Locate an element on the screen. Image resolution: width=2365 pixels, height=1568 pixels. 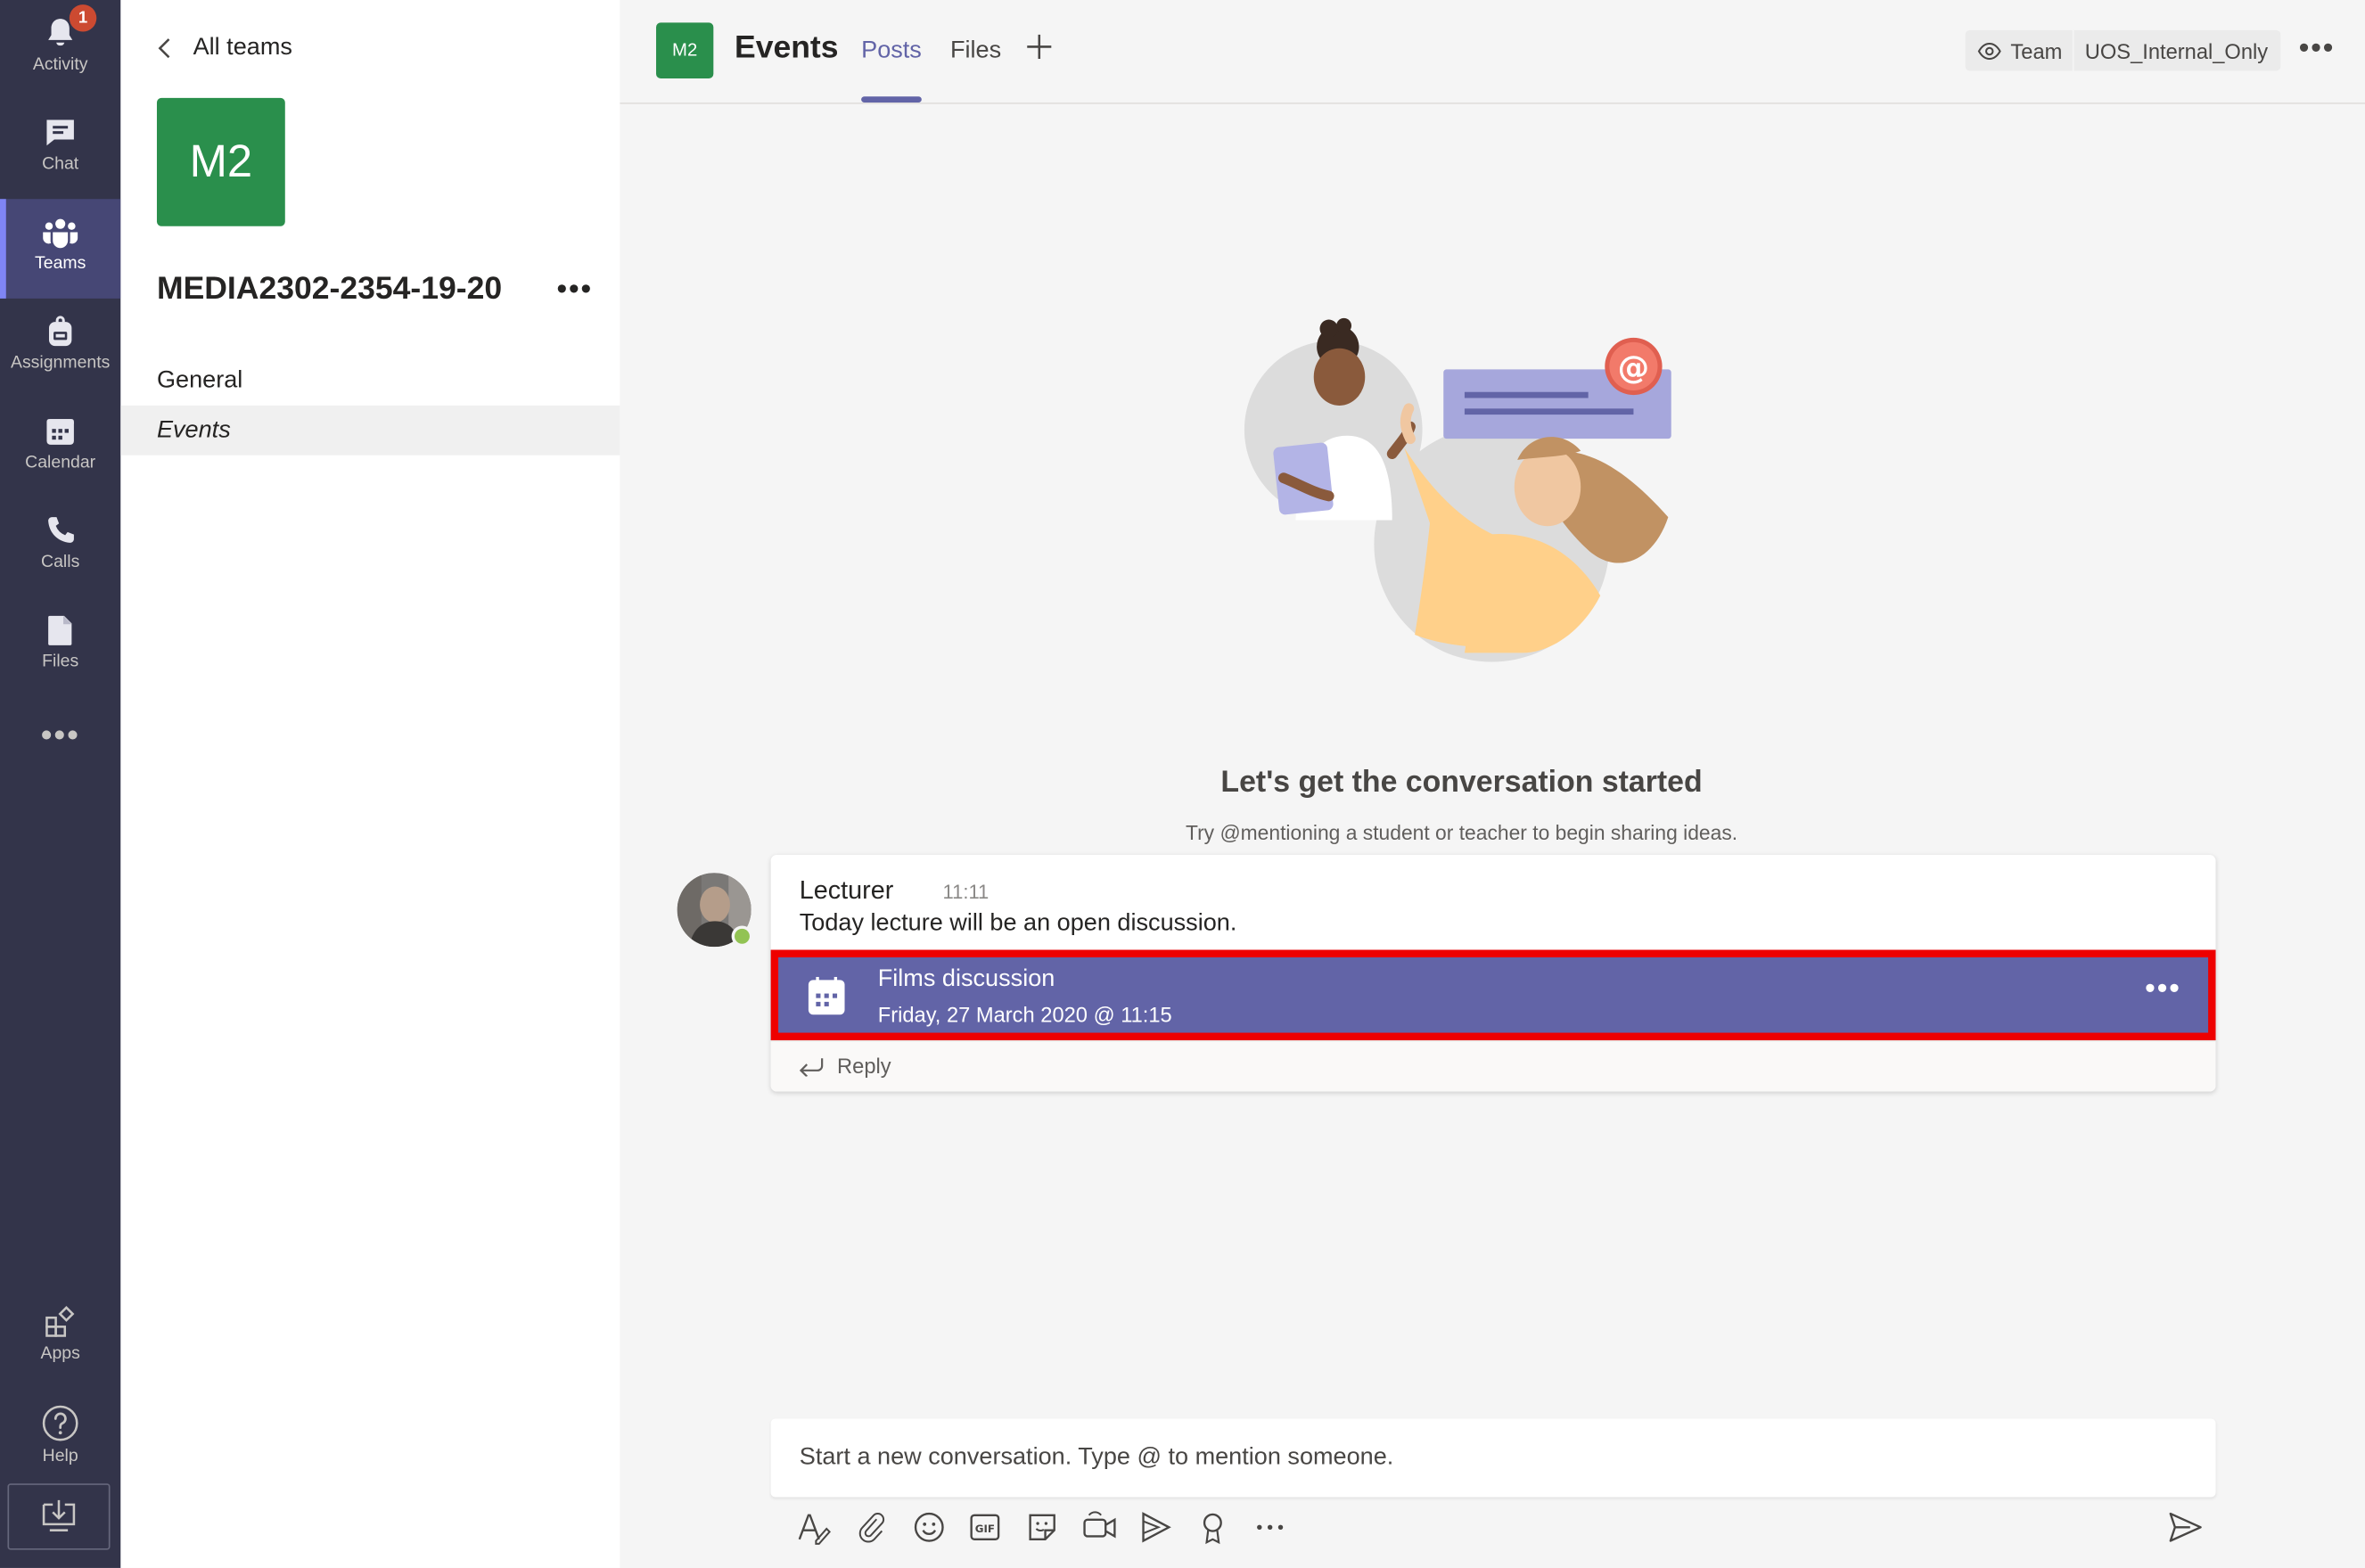
gif-button: GIF is located at coordinates (985, 1527).